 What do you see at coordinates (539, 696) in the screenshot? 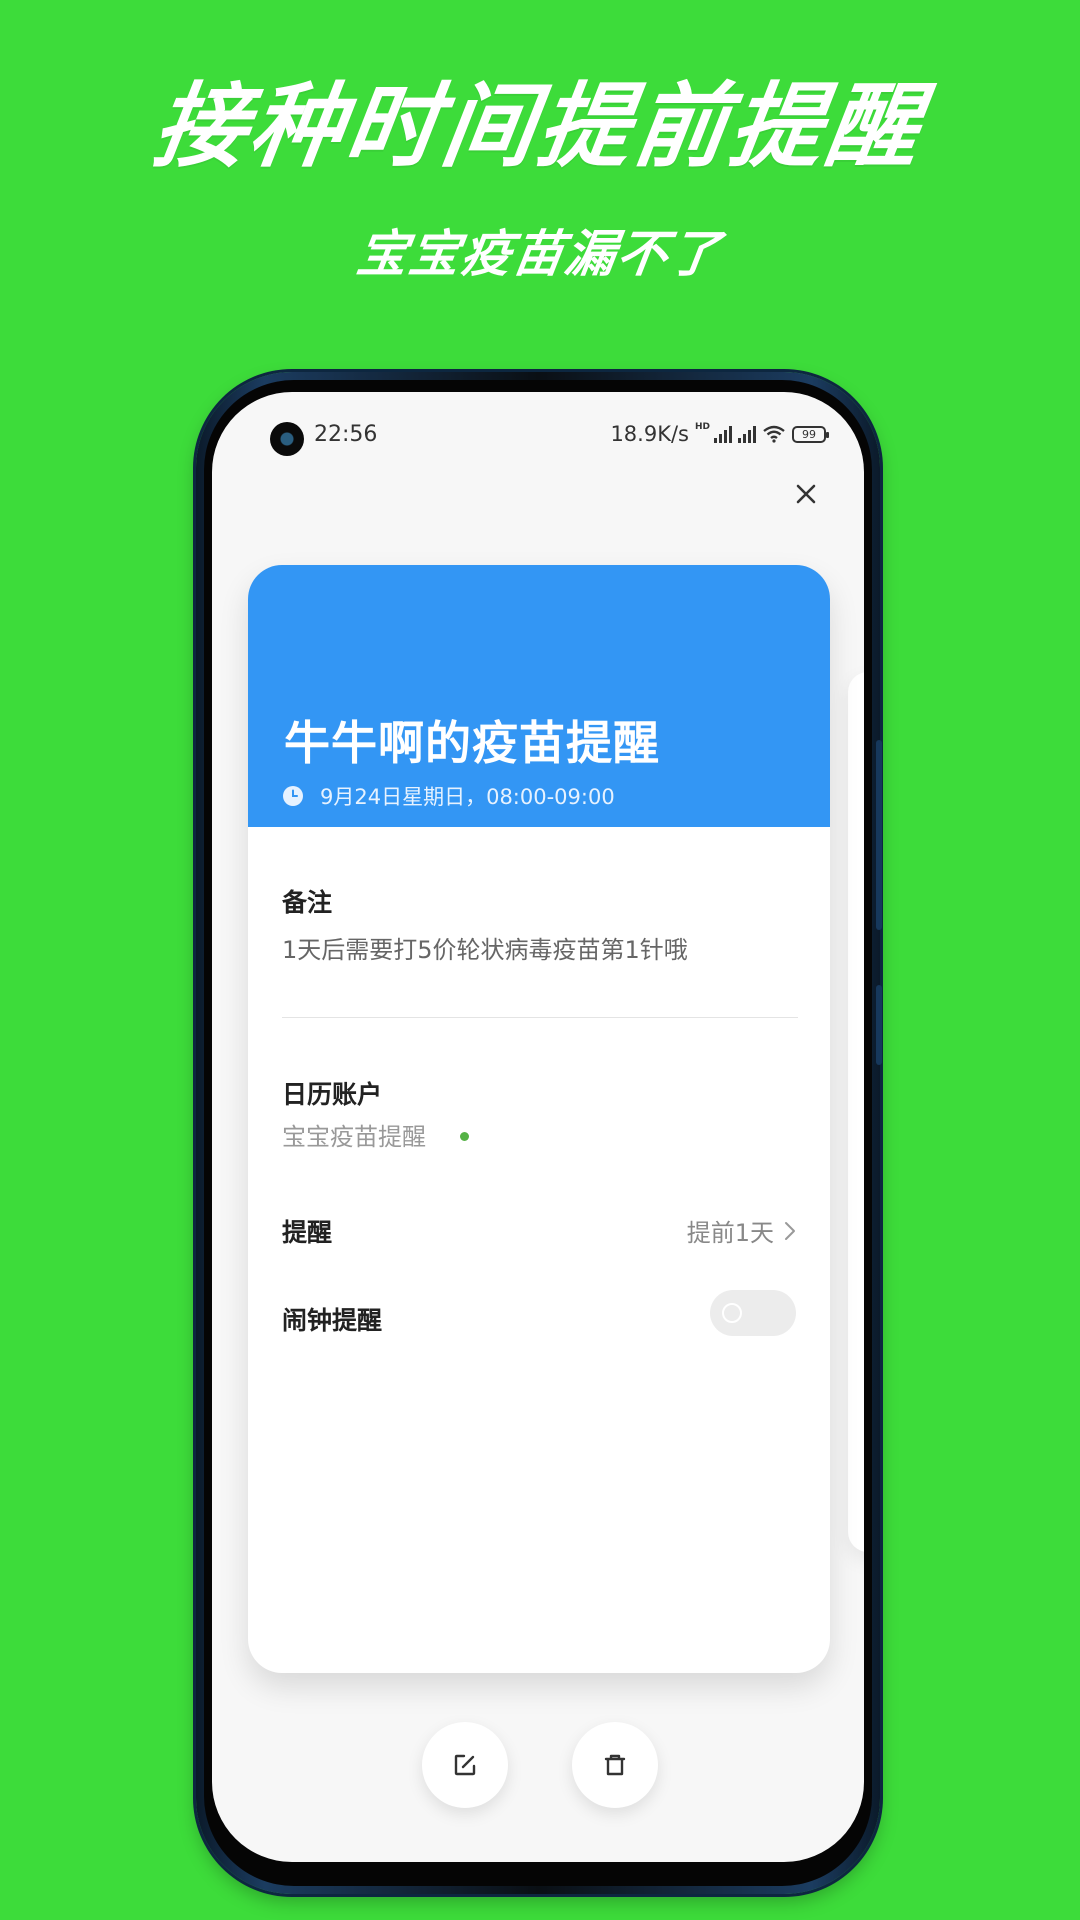
I see `event-header: 牛牛啊的疫苗提醒 9月24日星期日，08:00-09:00` at bounding box center [539, 696].